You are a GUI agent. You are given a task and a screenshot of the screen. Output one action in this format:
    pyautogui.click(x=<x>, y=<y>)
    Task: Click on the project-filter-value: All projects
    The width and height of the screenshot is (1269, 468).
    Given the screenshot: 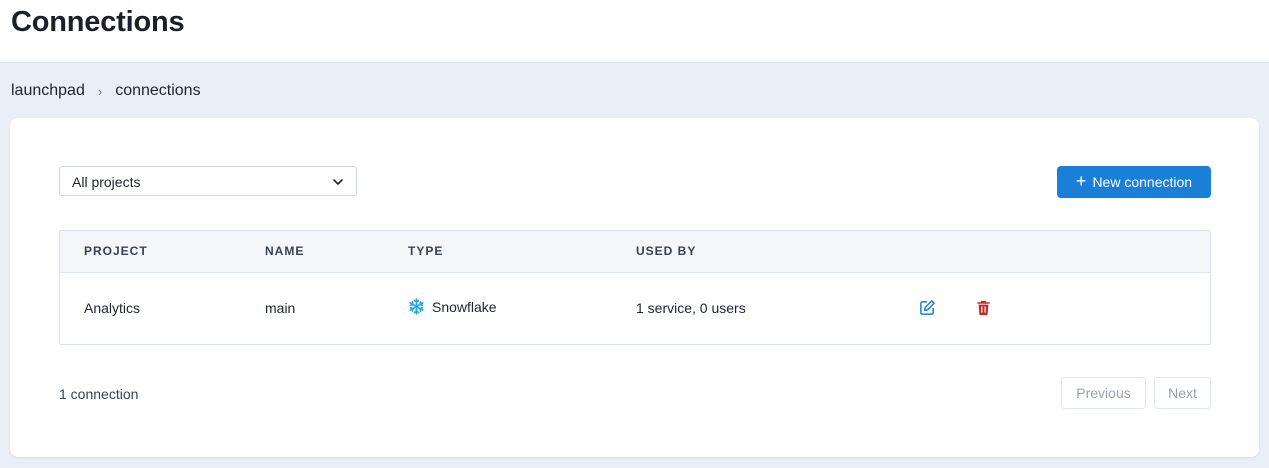 What is the action you would take?
    pyautogui.click(x=106, y=182)
    